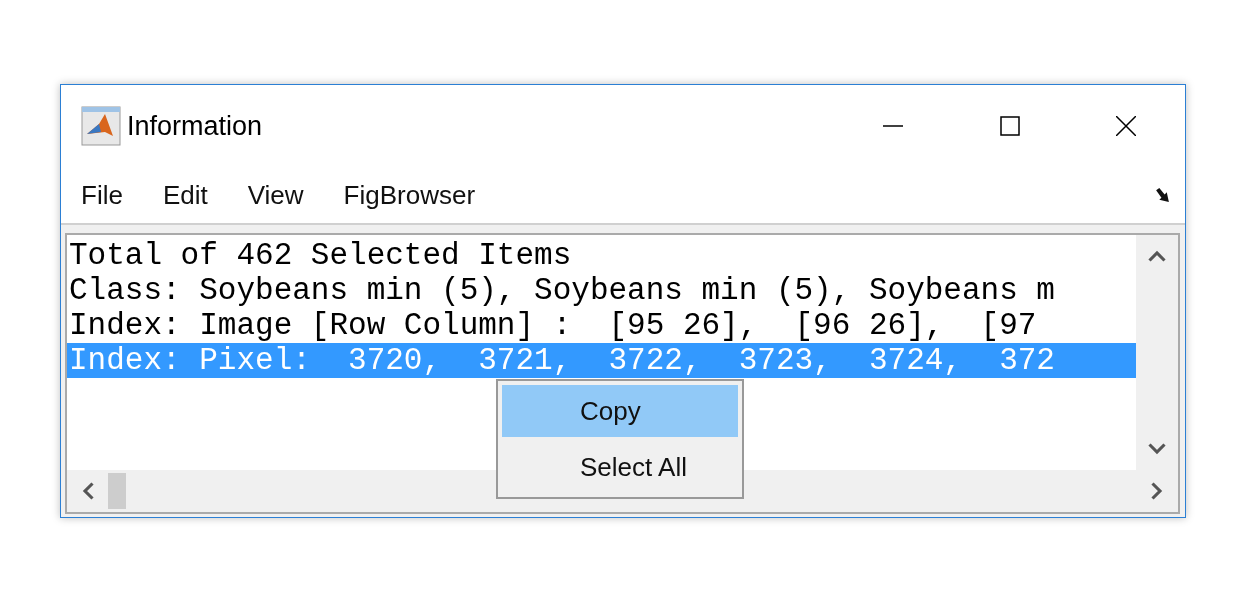 The width and height of the screenshot is (1252, 602). What do you see at coordinates (1157, 449) in the screenshot?
I see `scroll-down-icon` at bounding box center [1157, 449].